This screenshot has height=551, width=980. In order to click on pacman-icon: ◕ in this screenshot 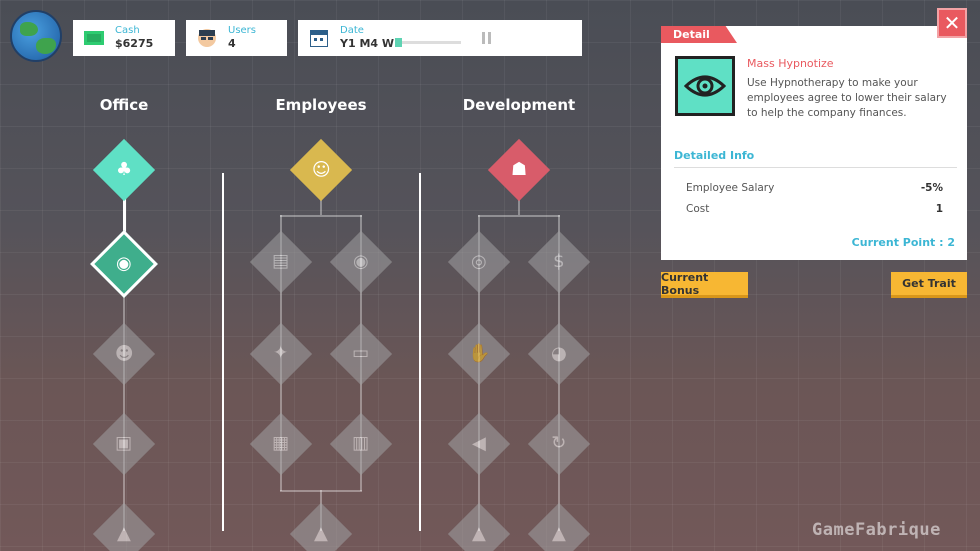, I will do `click(559, 353)`.